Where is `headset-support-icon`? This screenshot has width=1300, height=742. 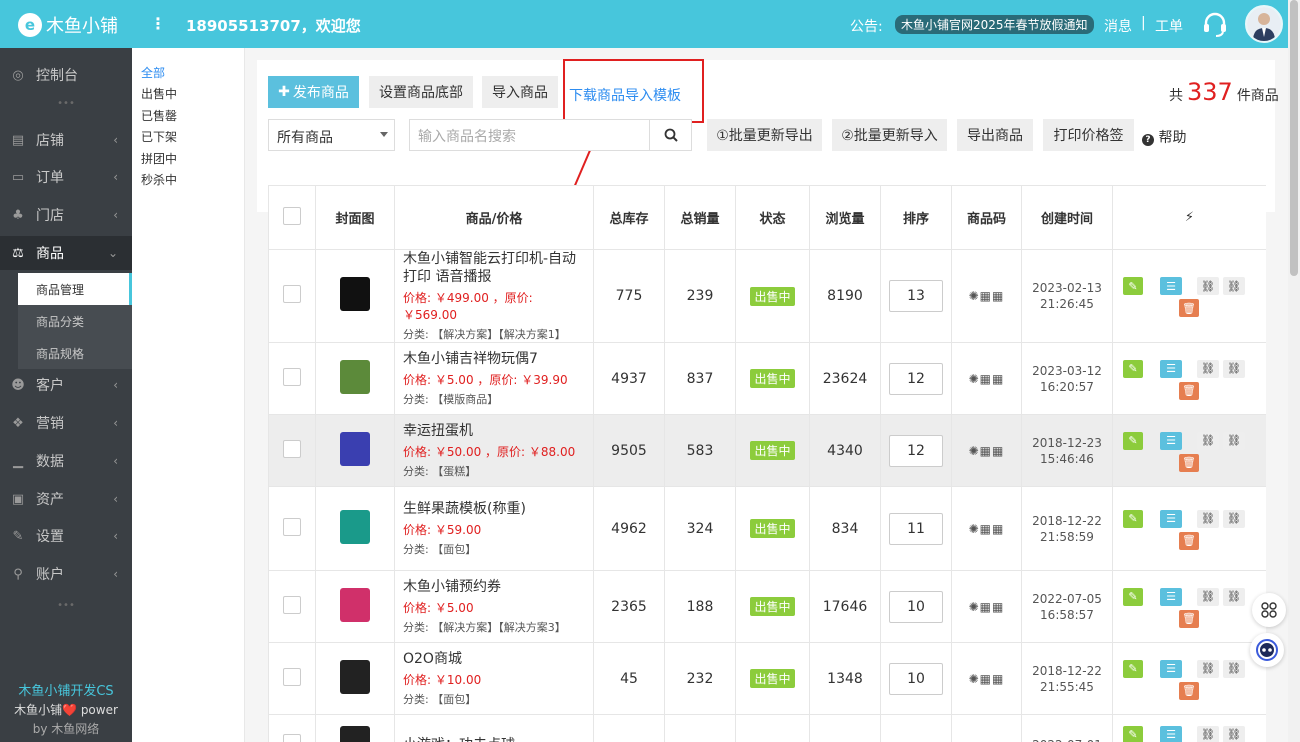
headset-support-icon is located at coordinates (1215, 24).